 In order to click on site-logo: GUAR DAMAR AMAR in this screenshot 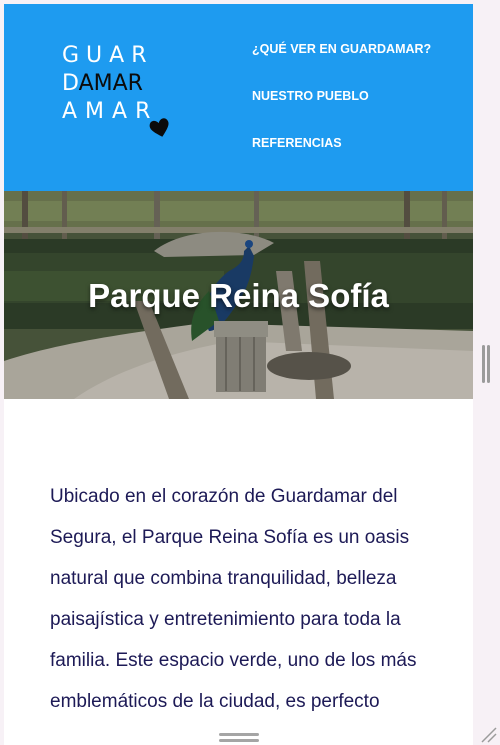, I will do `click(122, 94)`.